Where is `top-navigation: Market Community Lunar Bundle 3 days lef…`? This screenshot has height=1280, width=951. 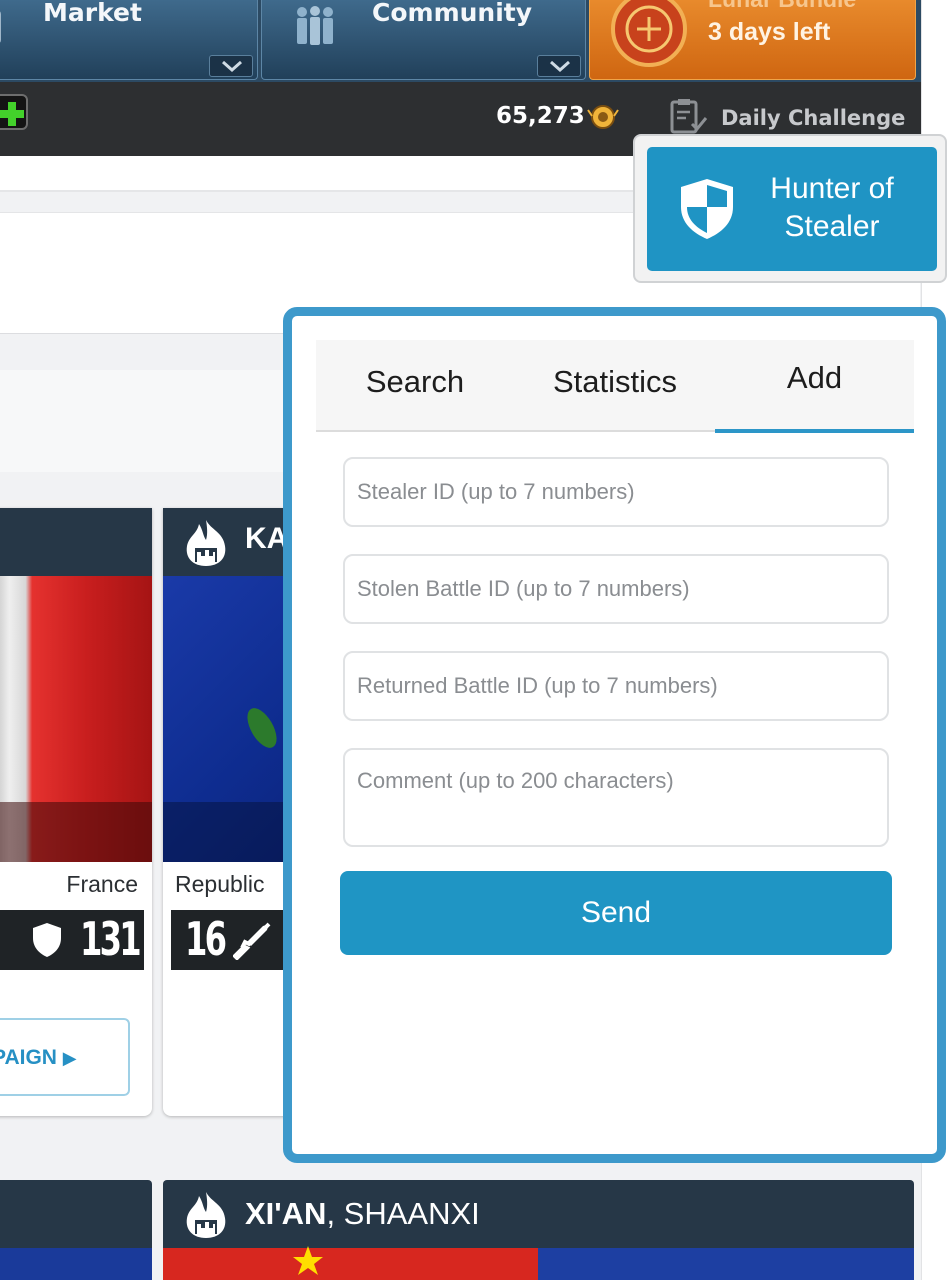 top-navigation: Market Community Lunar Bundle 3 days lef… is located at coordinates (460, 41).